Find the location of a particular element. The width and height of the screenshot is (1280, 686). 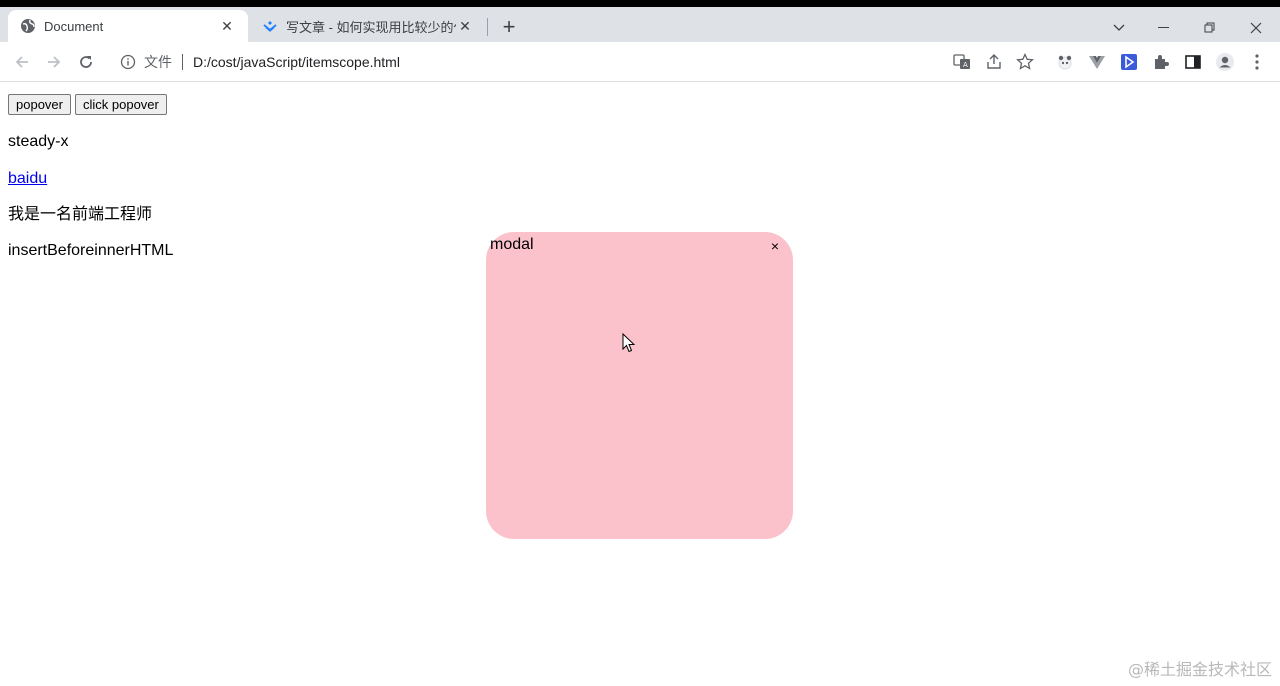

kebab-menu-icon is located at coordinates (1257, 62).